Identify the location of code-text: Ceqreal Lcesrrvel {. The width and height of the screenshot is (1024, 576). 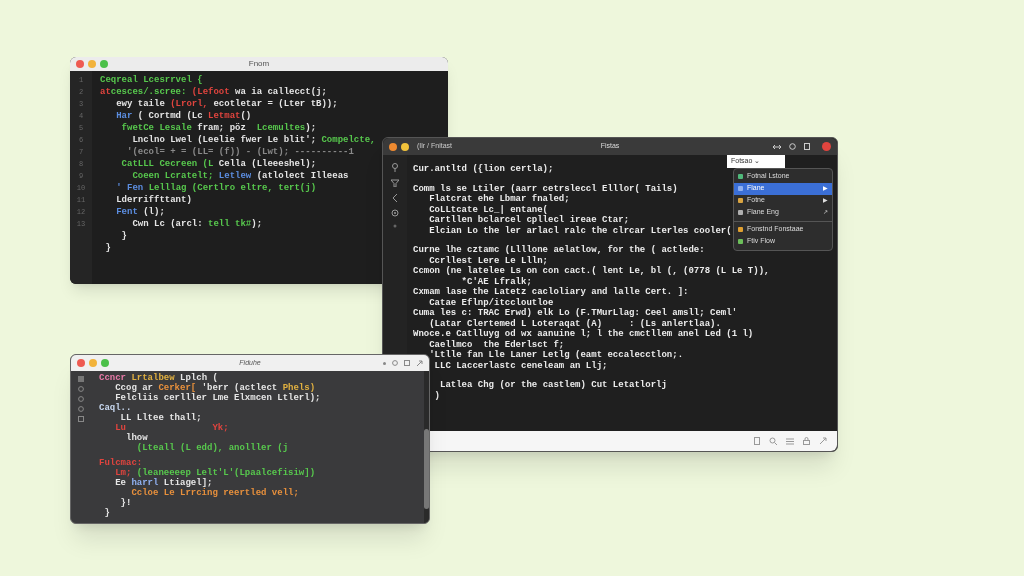
(151, 80).